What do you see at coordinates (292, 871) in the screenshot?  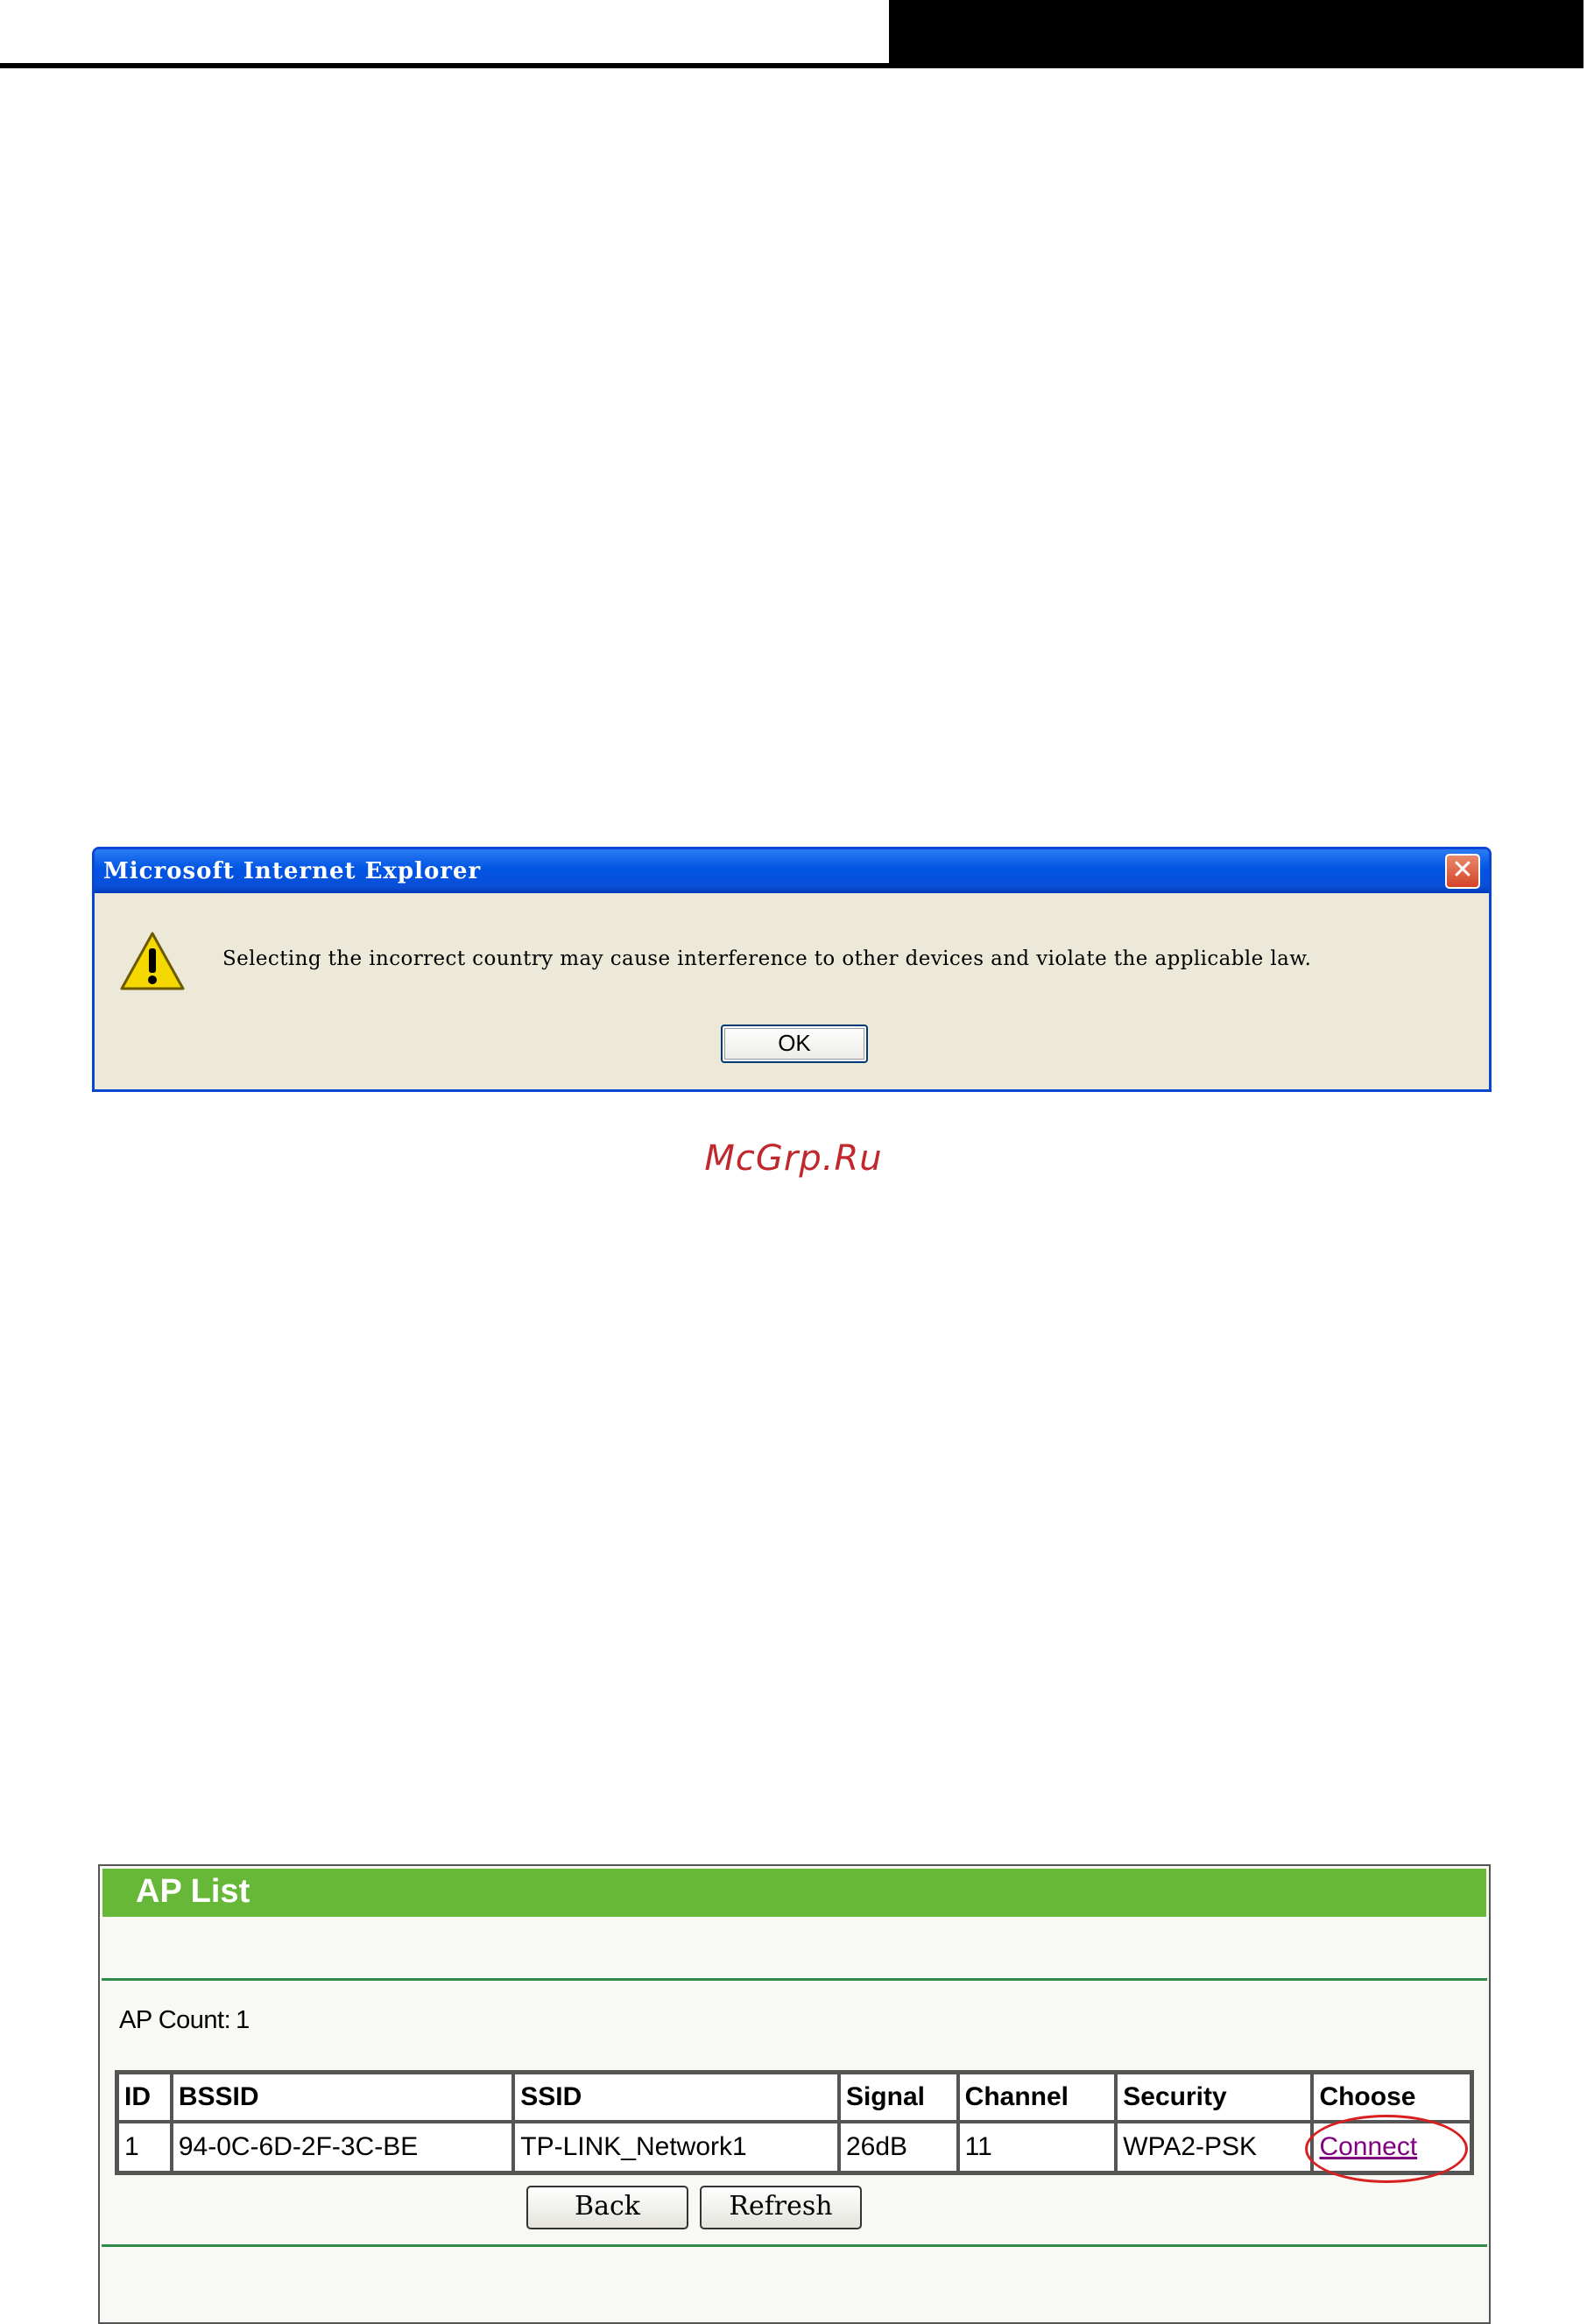 I see `dialog-title: Microsoft Internet Explorer` at bounding box center [292, 871].